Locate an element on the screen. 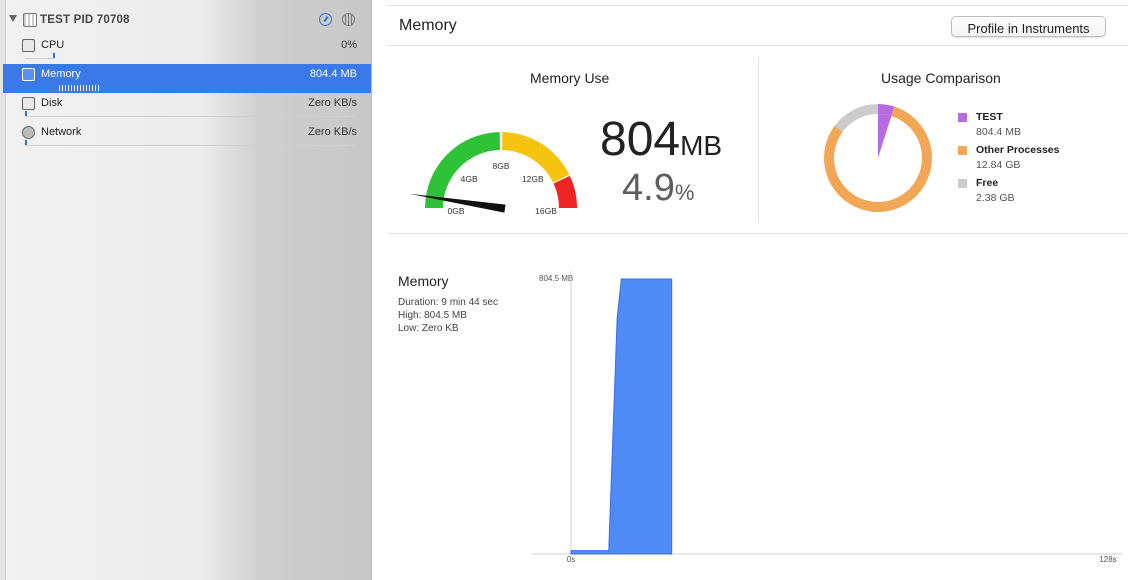 The image size is (1137, 580). high-stat: High: 804.5 MB is located at coordinates (432, 315).